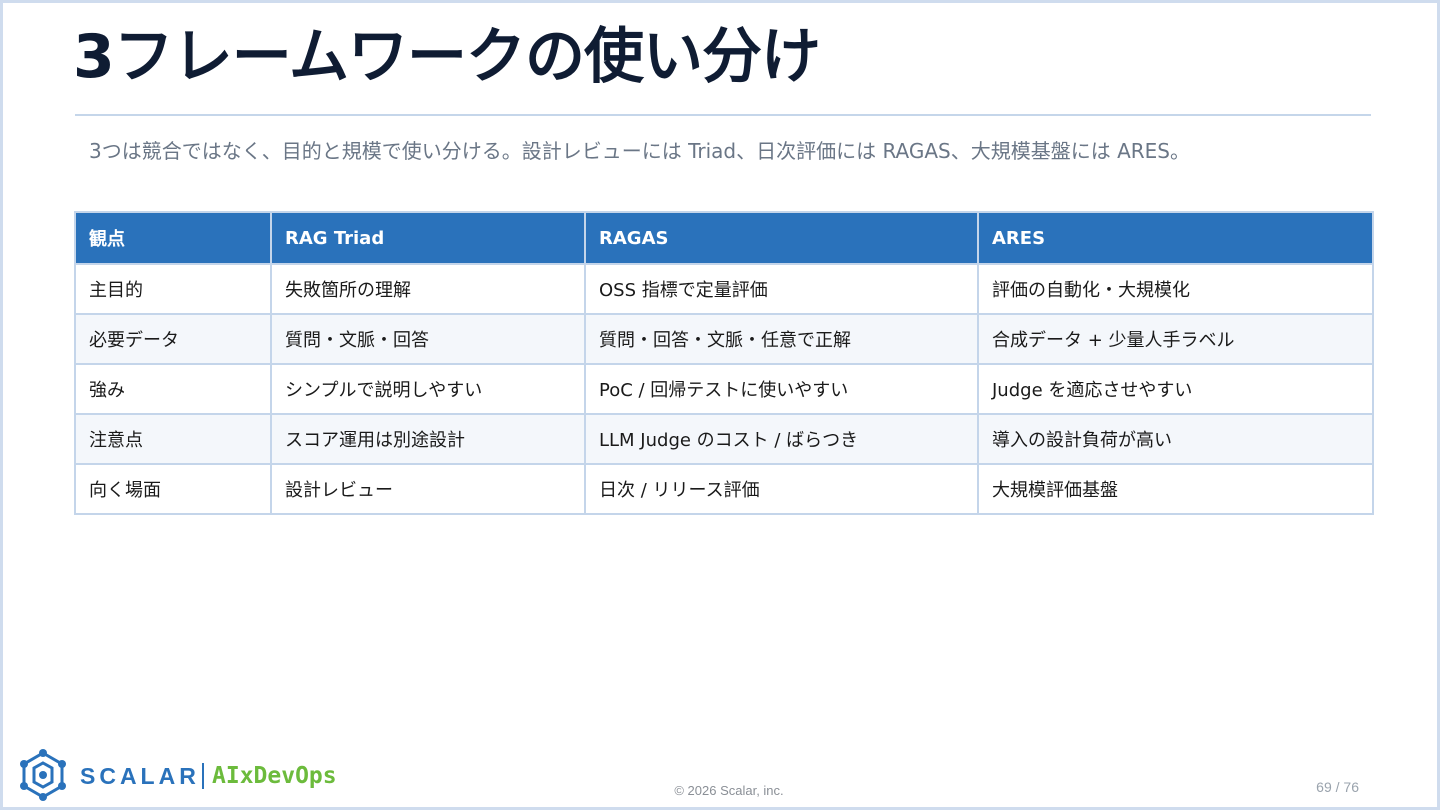  Describe the element at coordinates (428, 389) in the screenshot. I see `cell-rag-triad: シンプルで説明しやすい` at that location.